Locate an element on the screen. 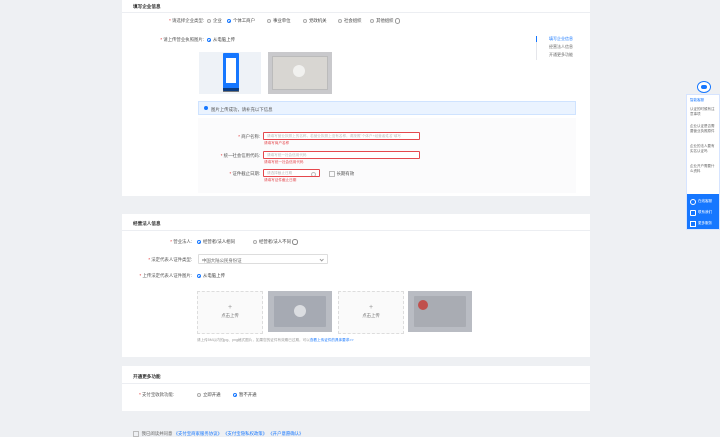  id-front-sample is located at coordinates (300, 311).